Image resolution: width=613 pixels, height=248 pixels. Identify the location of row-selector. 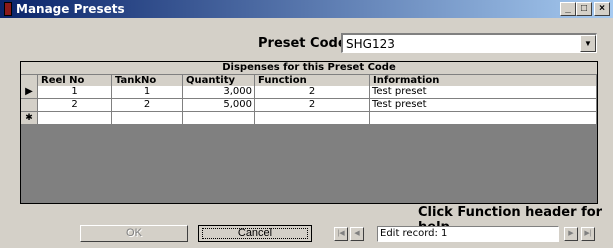
(29, 105).